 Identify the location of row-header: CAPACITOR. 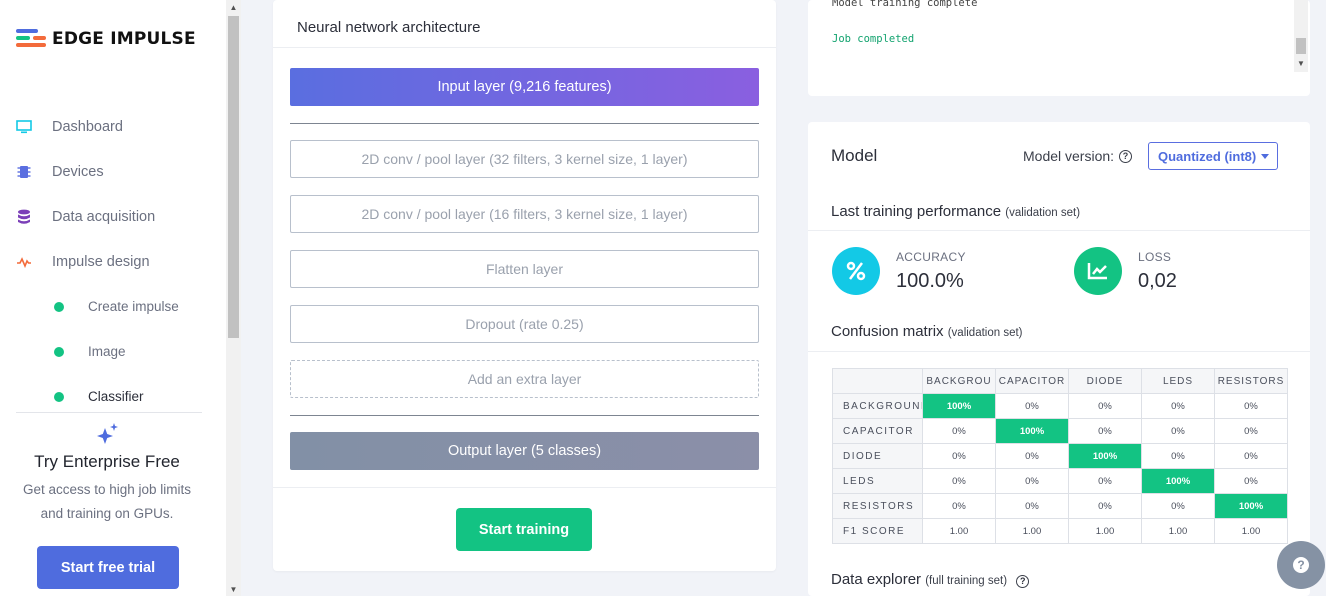
(877, 431).